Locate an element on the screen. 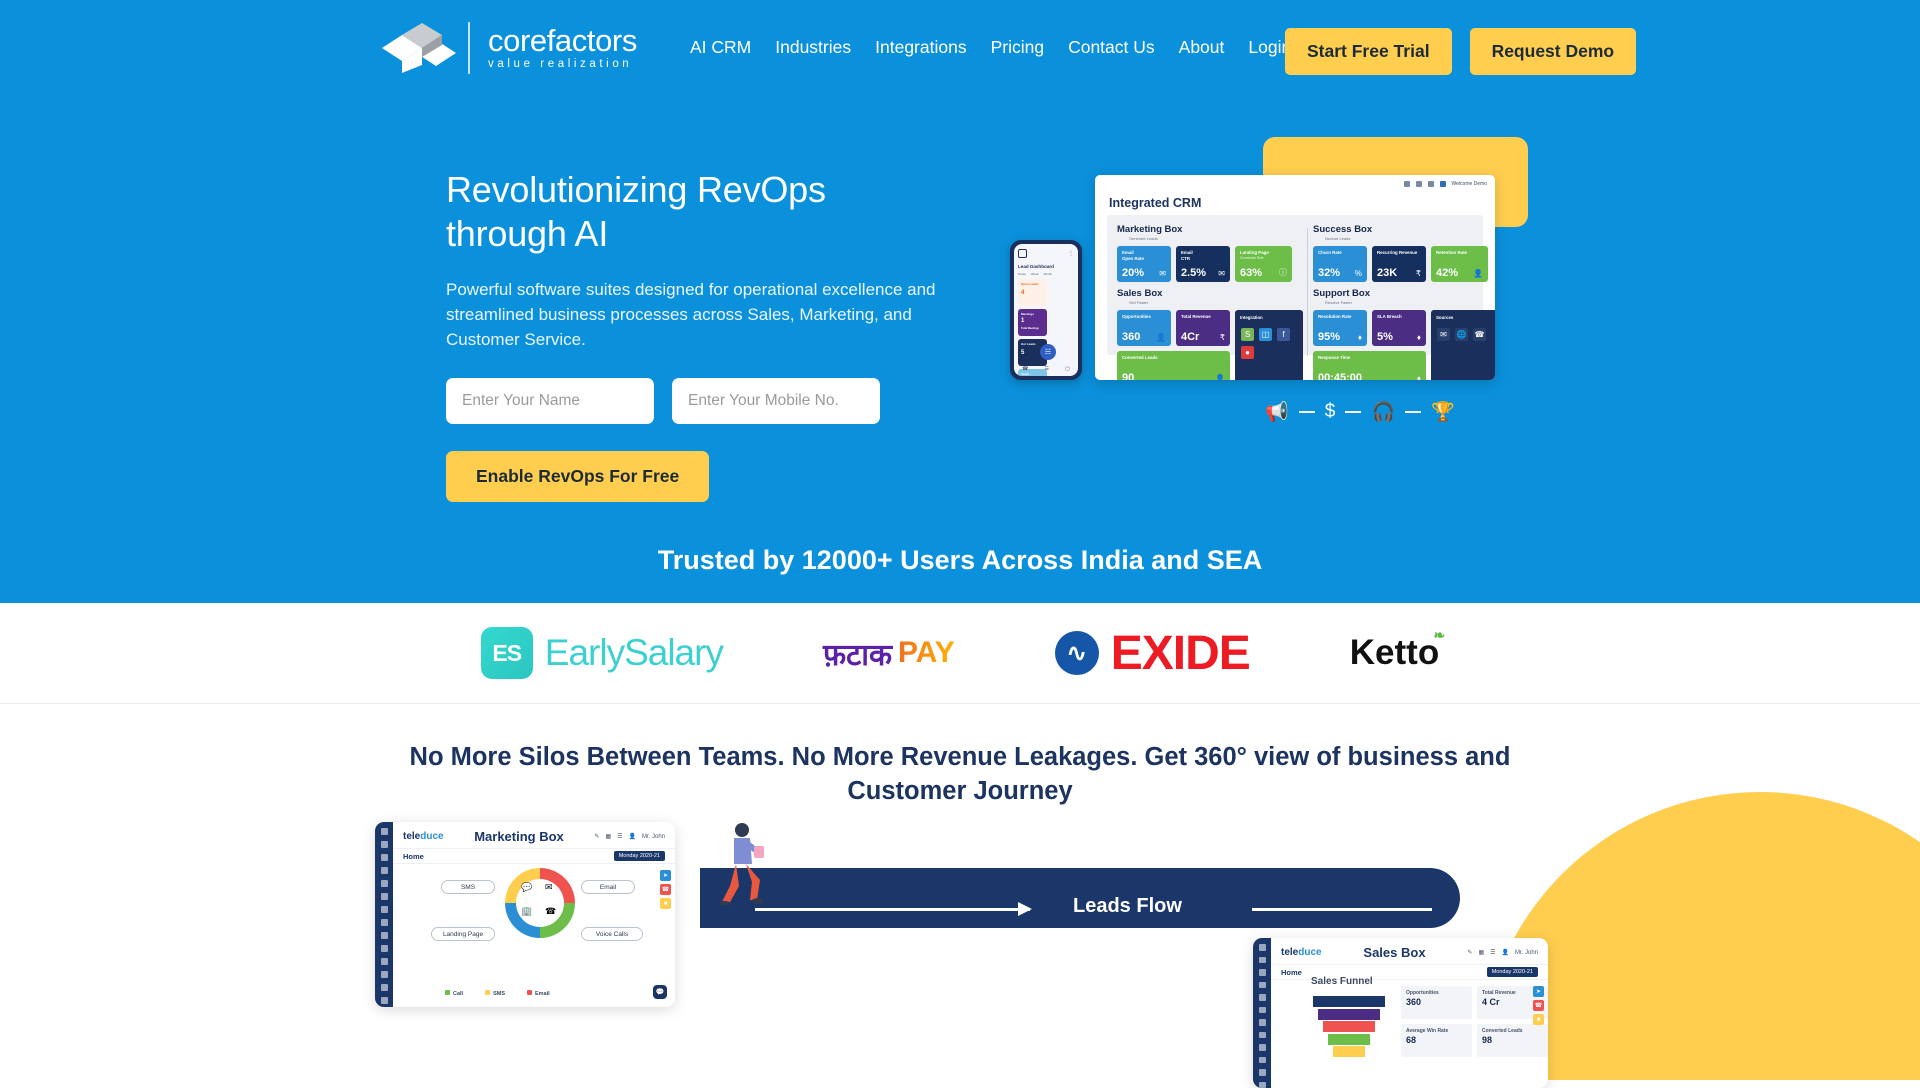 The width and height of the screenshot is (1920, 1088). phone-tab-month: Month is located at coordinates (1048, 274).